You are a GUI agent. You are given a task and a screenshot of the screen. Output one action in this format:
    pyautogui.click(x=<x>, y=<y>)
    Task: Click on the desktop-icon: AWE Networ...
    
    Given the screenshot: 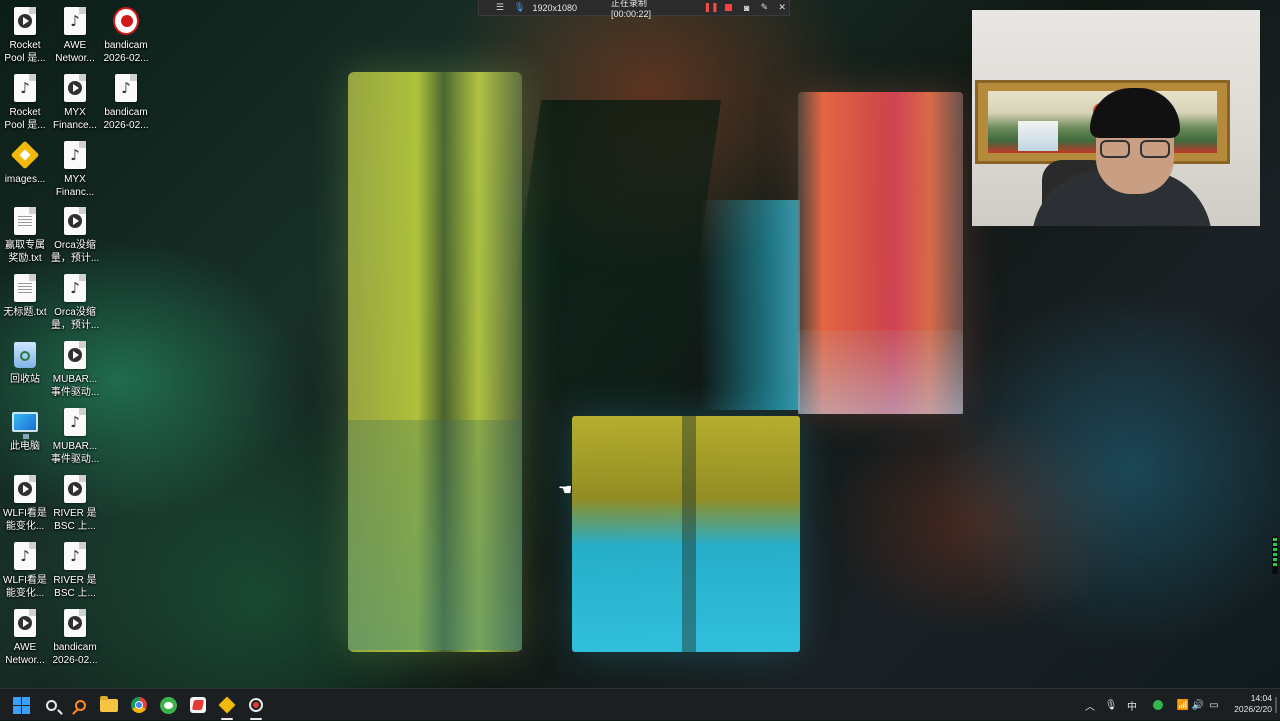 What is the action you would take?
    pyautogui.click(x=25, y=637)
    